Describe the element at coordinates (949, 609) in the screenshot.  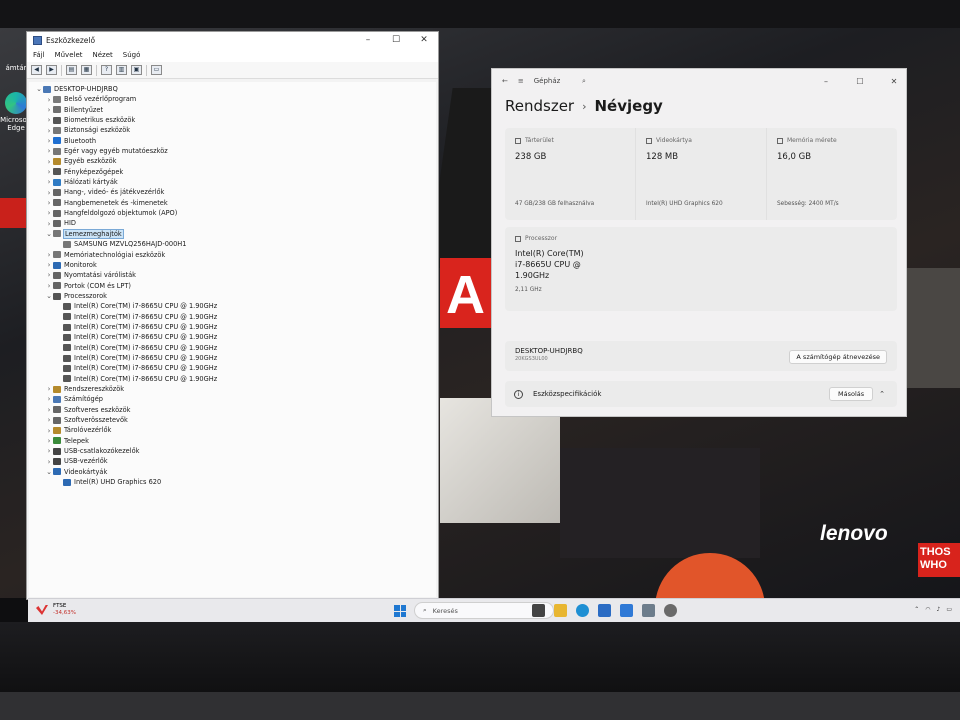
I see `battery-icon: ▭` at that location.